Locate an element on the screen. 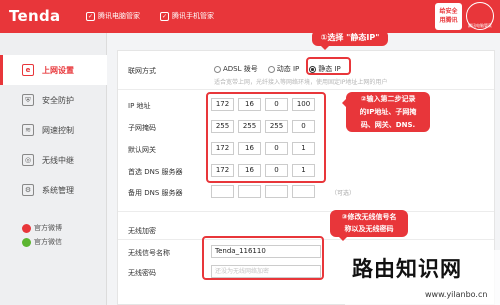 This screenshot has height=305, width=500. watermark-url: www.yilanbo.cn is located at coordinates (456, 294).